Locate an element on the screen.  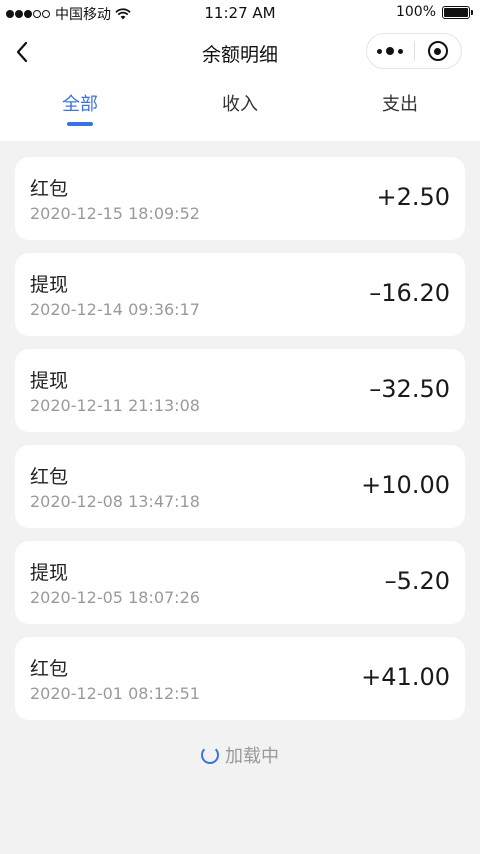
transaction-time: 2020-12-15 18:09:52 is located at coordinates (115, 213).